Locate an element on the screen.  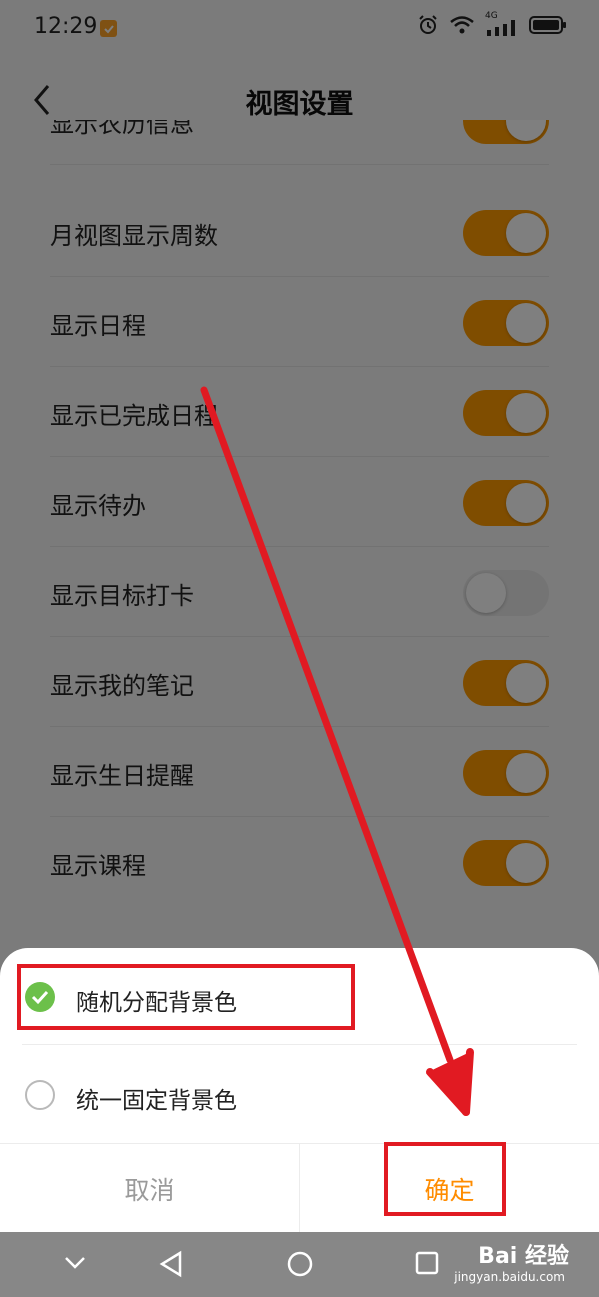
recents-square-icon is located at coordinates (427, 1263).